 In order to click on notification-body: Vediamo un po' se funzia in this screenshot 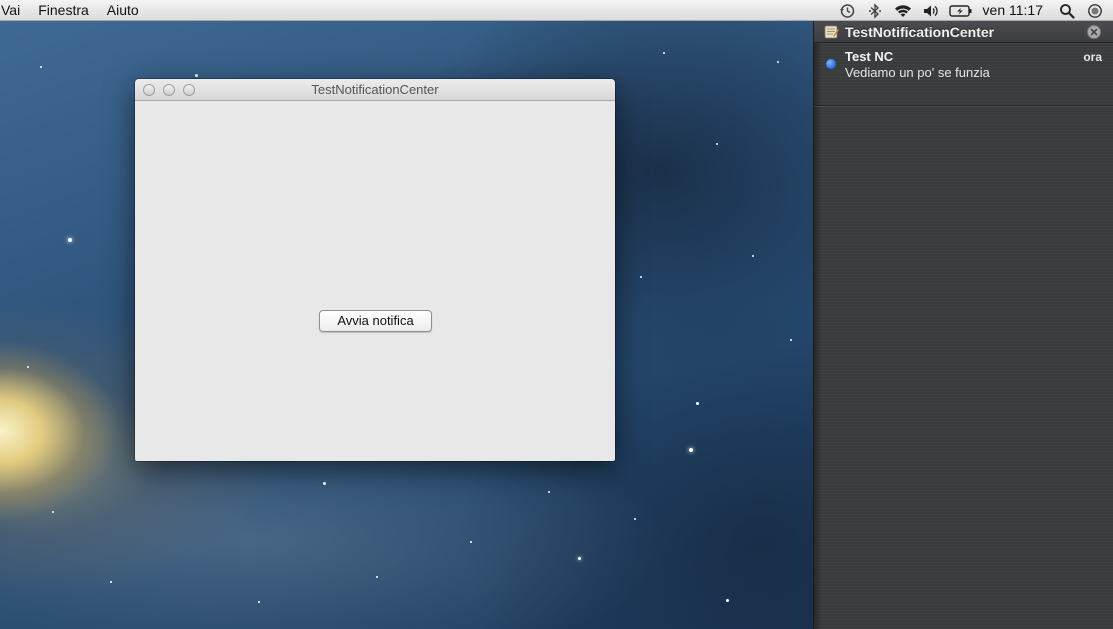, I will do `click(917, 72)`.